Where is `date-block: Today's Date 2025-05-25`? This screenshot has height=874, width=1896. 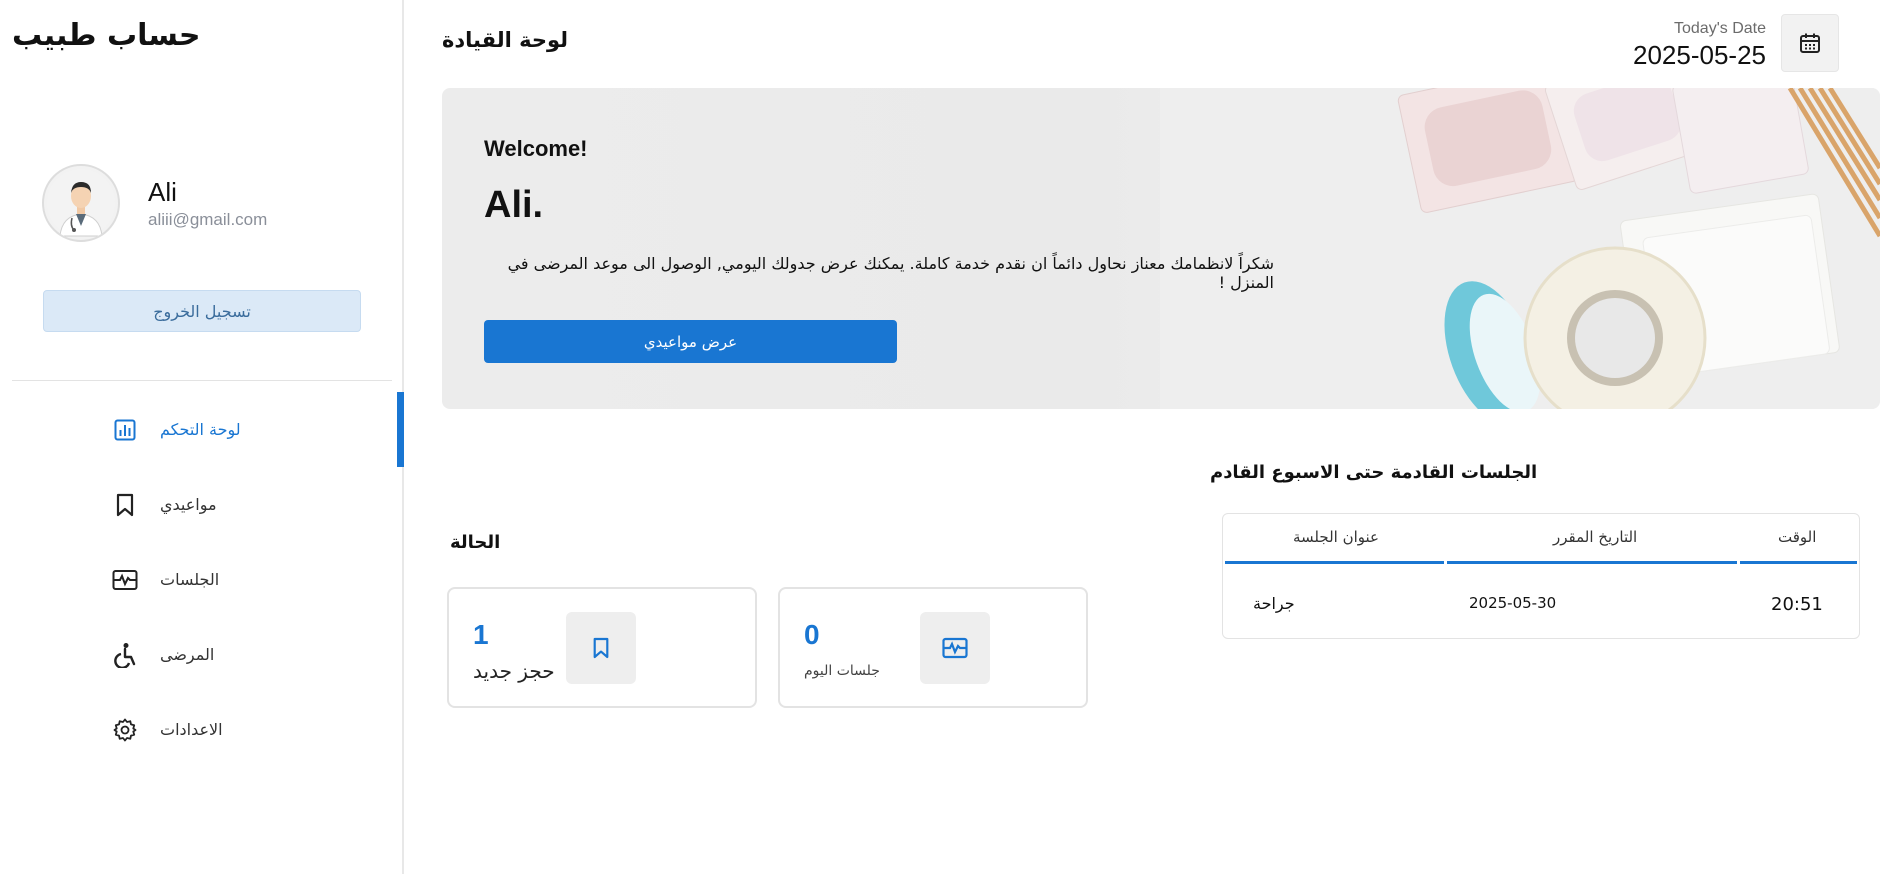 date-block: Today's Date 2025-05-25 is located at coordinates (1699, 45).